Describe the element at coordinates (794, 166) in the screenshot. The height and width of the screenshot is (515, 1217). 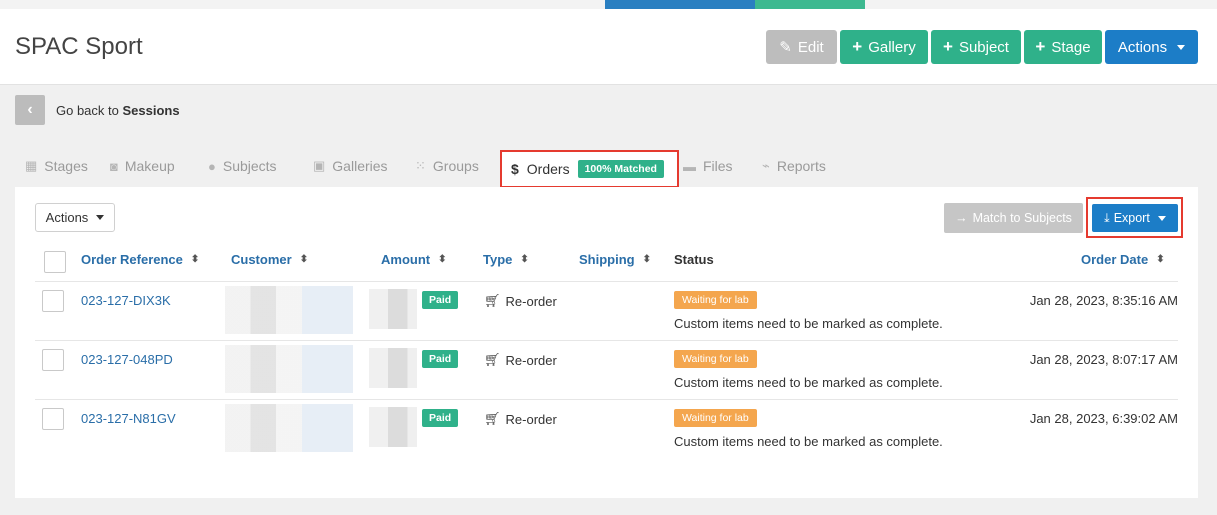
I see `tab-reports: ⌁ Reports` at that location.